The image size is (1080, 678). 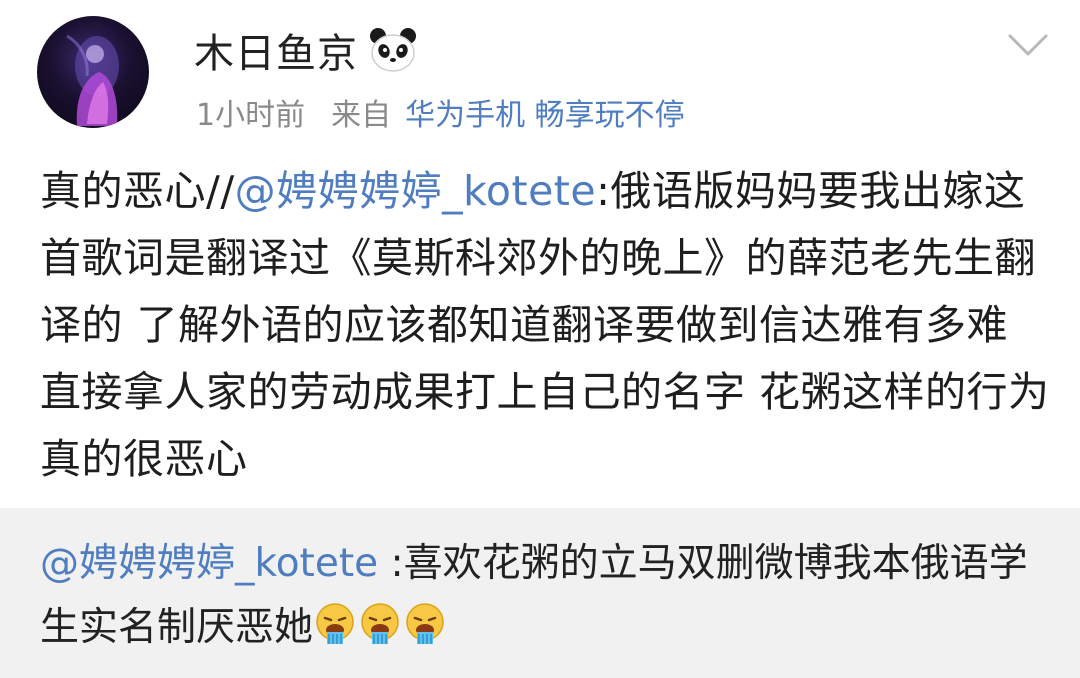 I want to click on body-mention-link: @娉娉娉婷_kotete, so click(x=415, y=191).